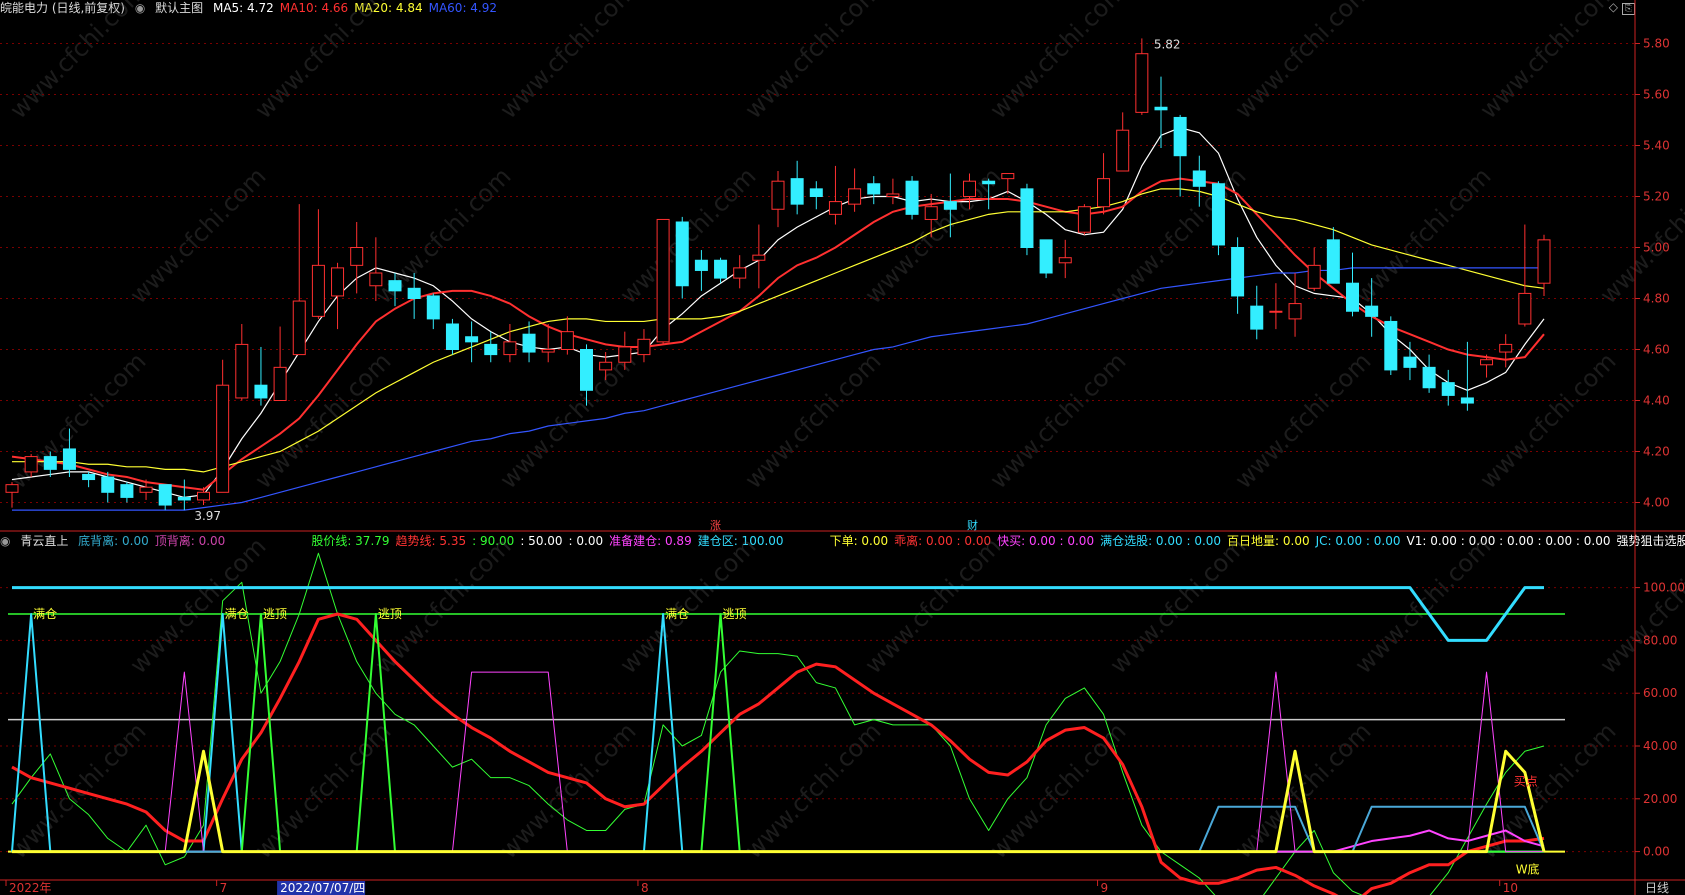  What do you see at coordinates (1660, 799) in the screenshot?
I see `y-tick-label: 20.00` at bounding box center [1660, 799].